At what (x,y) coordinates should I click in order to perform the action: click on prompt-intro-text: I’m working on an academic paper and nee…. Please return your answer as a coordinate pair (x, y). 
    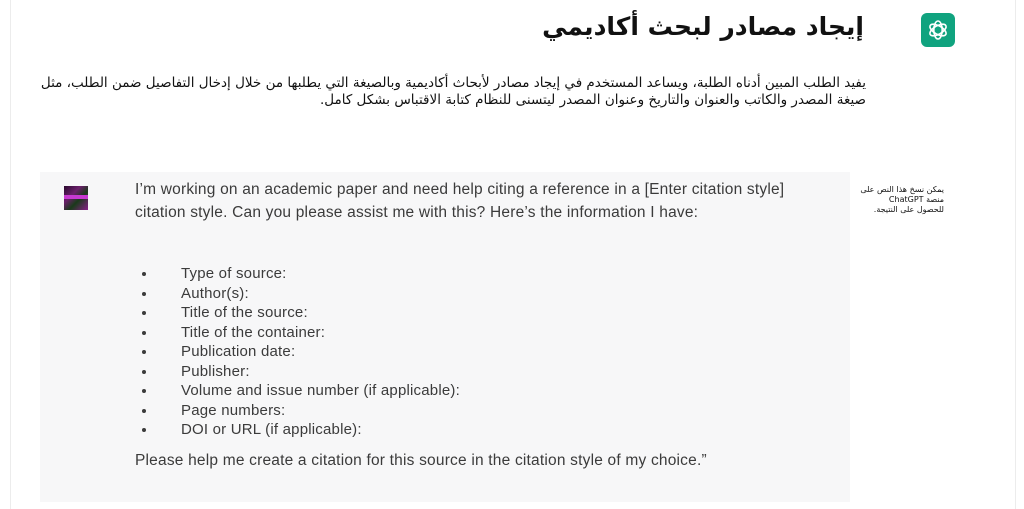
    Looking at the image, I should click on (460, 201).